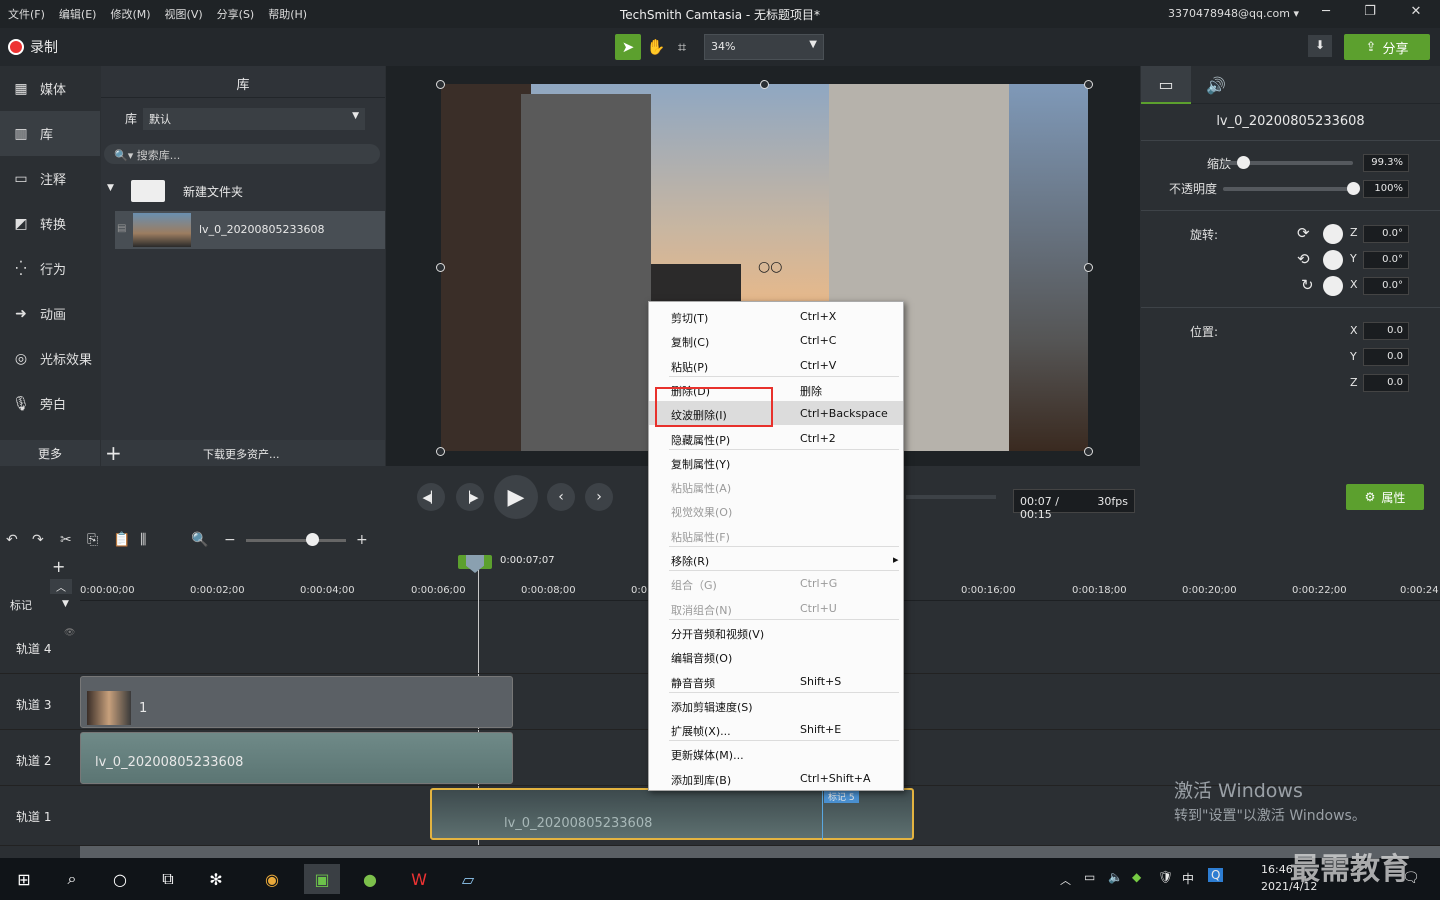  What do you see at coordinates (50, 313) in the screenshot?
I see `sidebar-item-animations: ➜ 动画` at bounding box center [50, 313].